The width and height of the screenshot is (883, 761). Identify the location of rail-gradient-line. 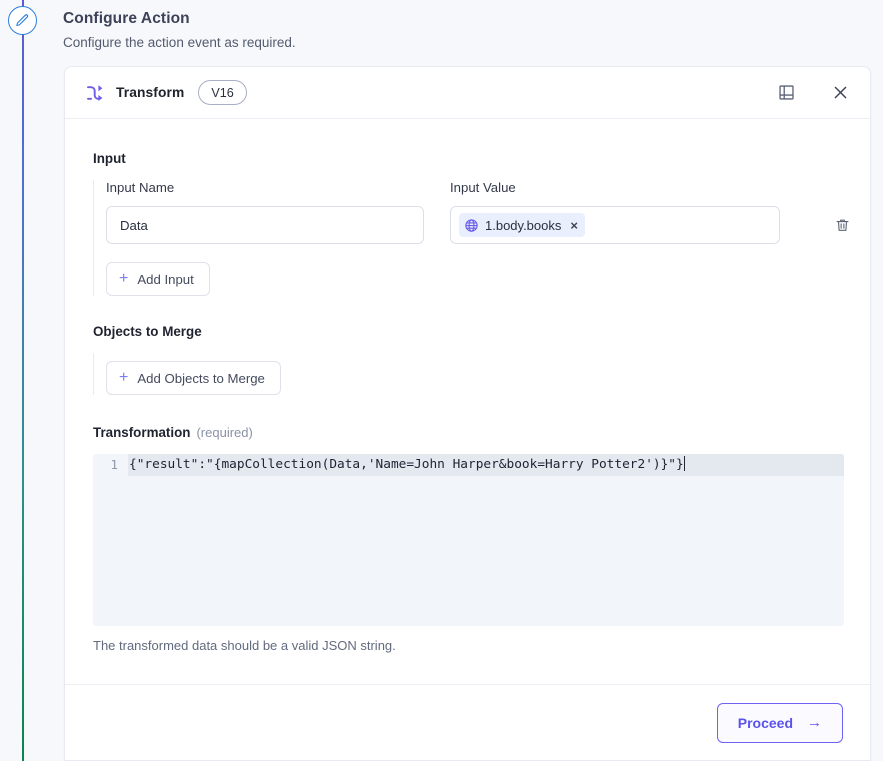
(23, 380).